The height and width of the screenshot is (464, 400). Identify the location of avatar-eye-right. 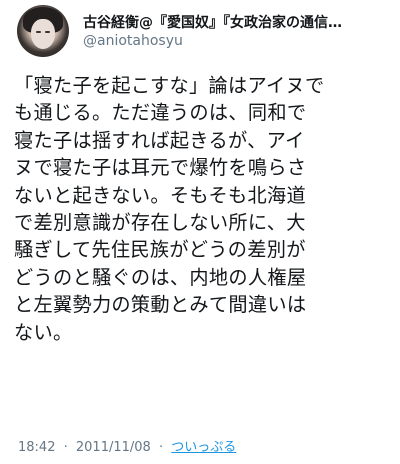
(47, 32).